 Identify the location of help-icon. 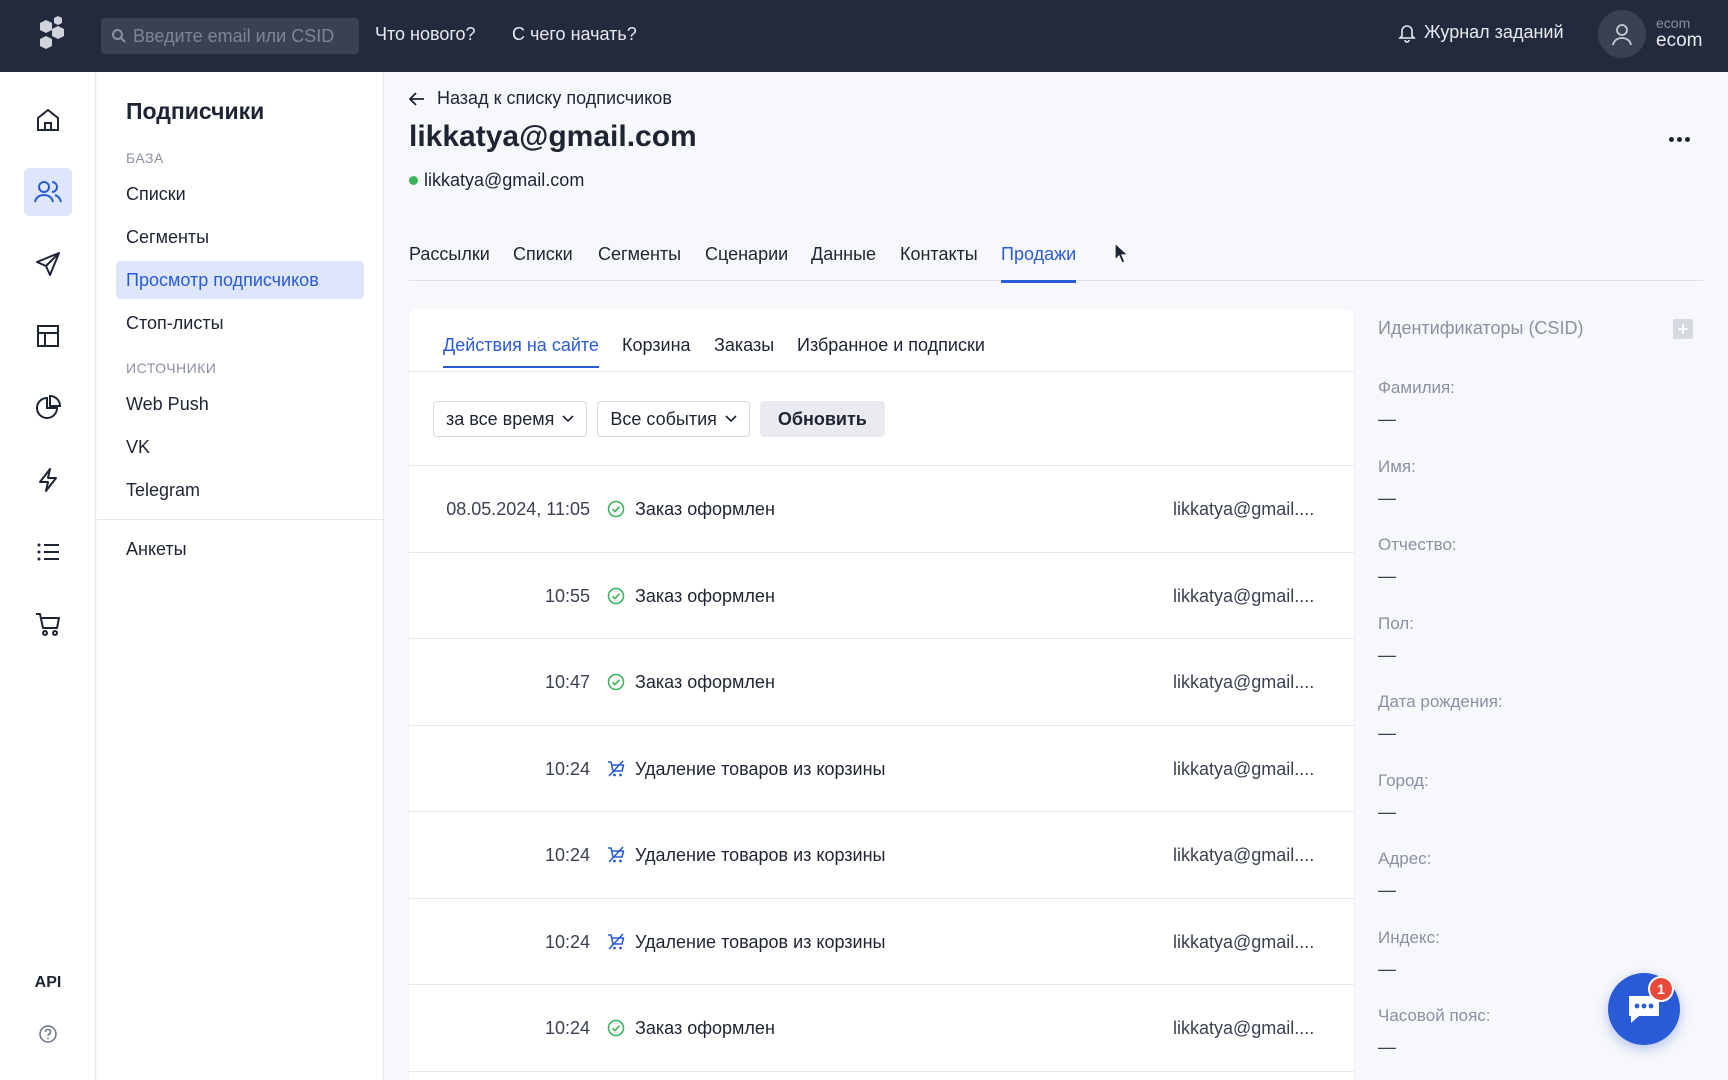
(48, 1034).